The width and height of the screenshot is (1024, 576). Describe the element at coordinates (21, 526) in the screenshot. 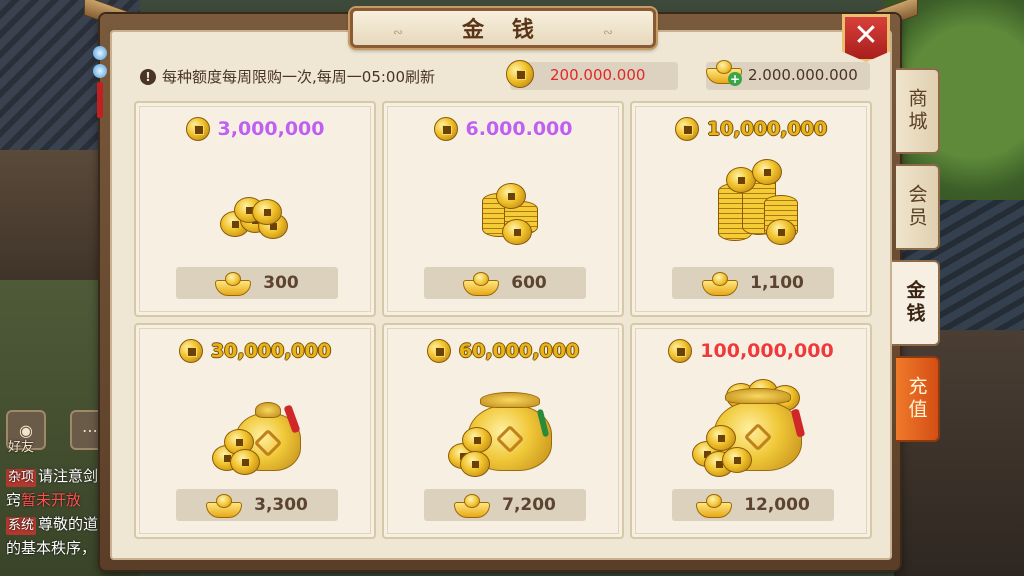

I see `chat-tag-system: 系统` at that location.